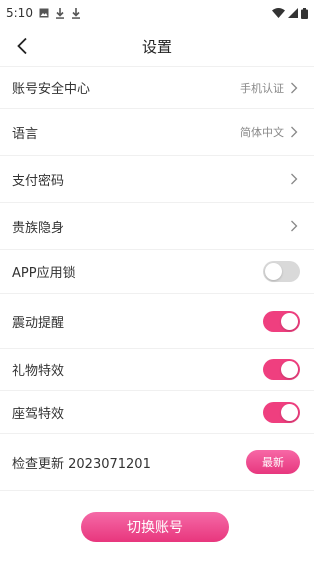 This screenshot has height=562, width=320. I want to click on gift-effects-toggle, so click(281, 369).